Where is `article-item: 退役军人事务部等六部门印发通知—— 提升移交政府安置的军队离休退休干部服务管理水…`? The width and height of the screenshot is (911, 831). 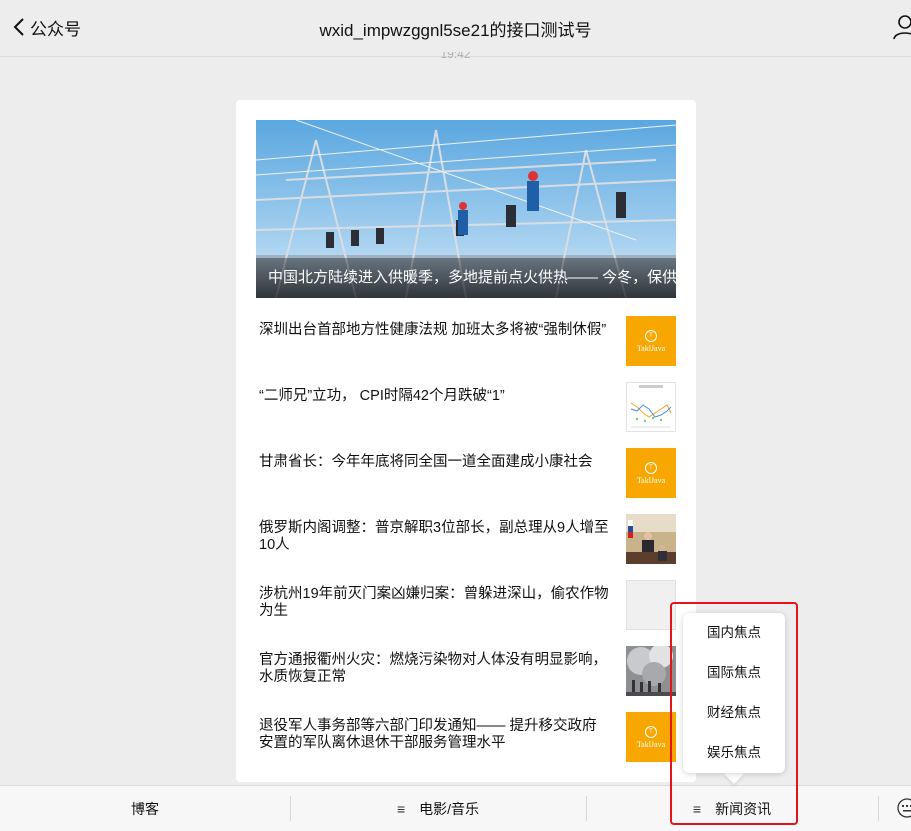 article-item: 退役军人事务部等六部门印发通知—— 提升移交政府安置的军队离休退休干部服务管理水… is located at coordinates (466, 728).